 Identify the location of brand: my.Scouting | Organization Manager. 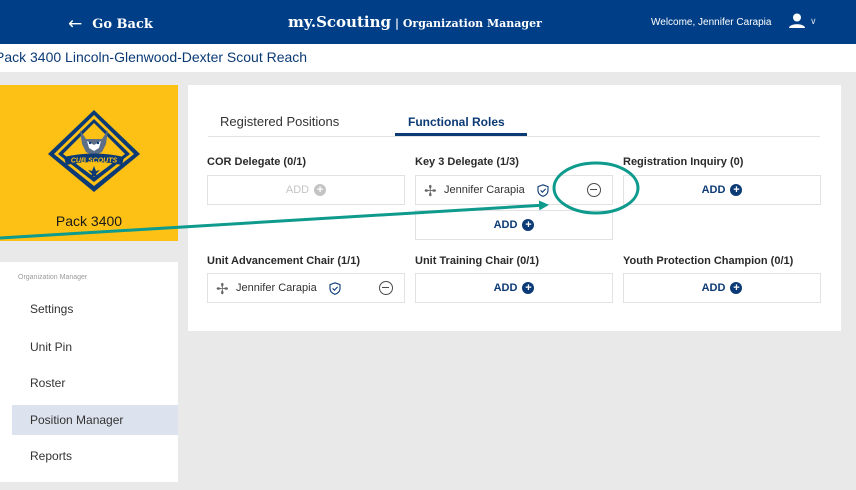
(415, 22).